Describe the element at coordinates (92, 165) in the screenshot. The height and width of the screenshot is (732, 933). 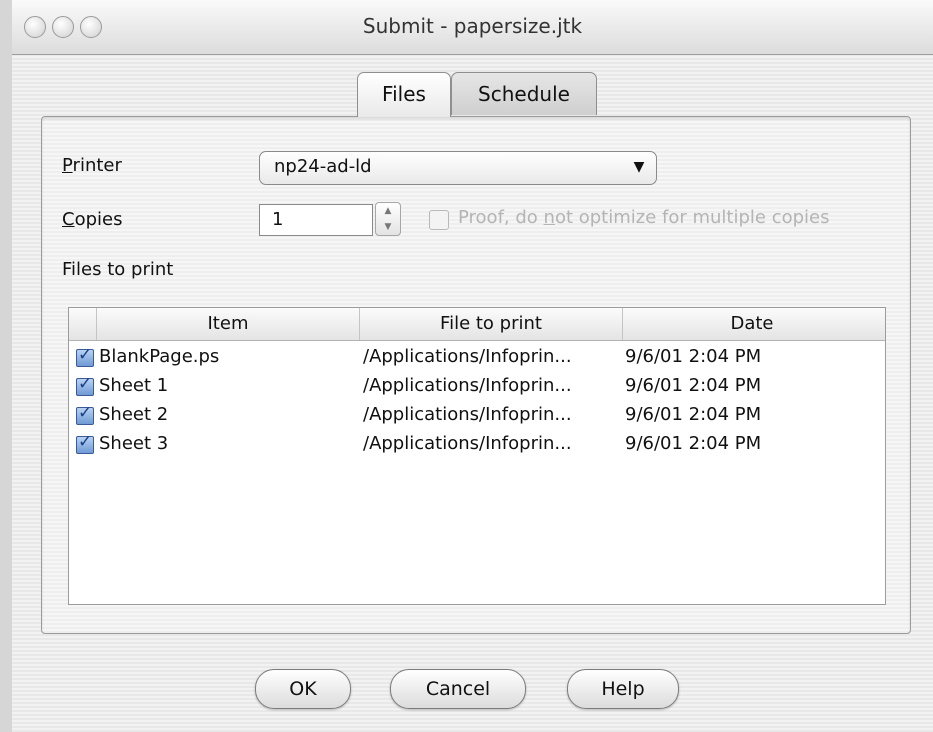
I see `printer-label: Printer` at that location.